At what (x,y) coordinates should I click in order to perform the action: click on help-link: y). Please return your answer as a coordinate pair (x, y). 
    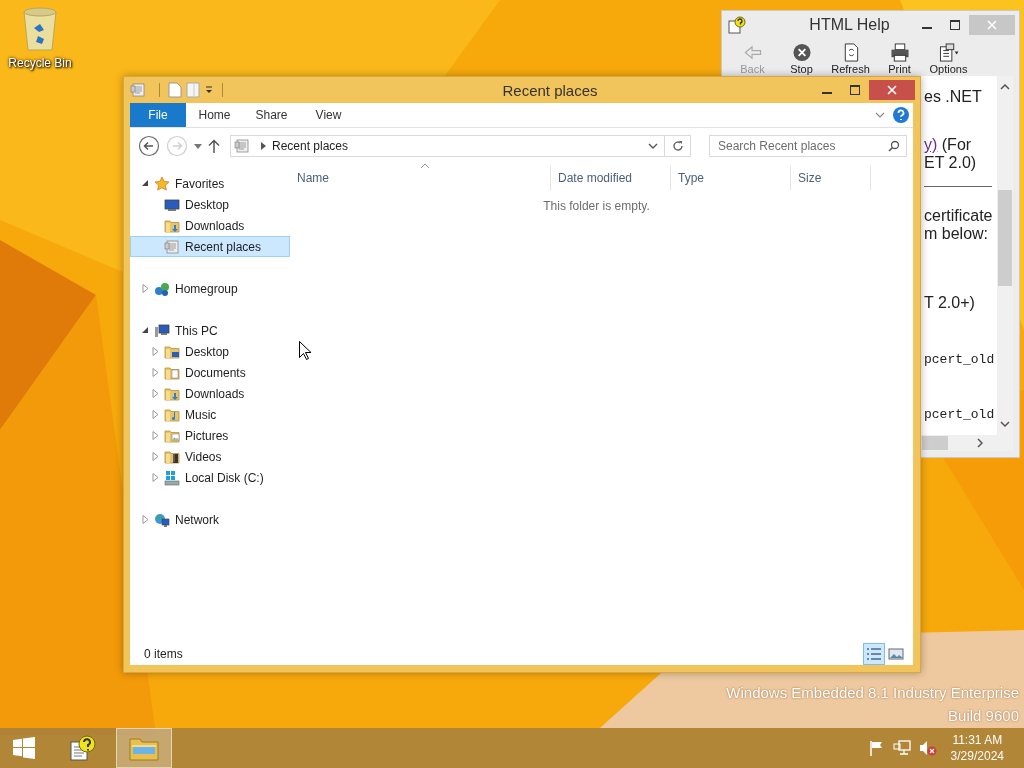
    Looking at the image, I should click on (931, 144).